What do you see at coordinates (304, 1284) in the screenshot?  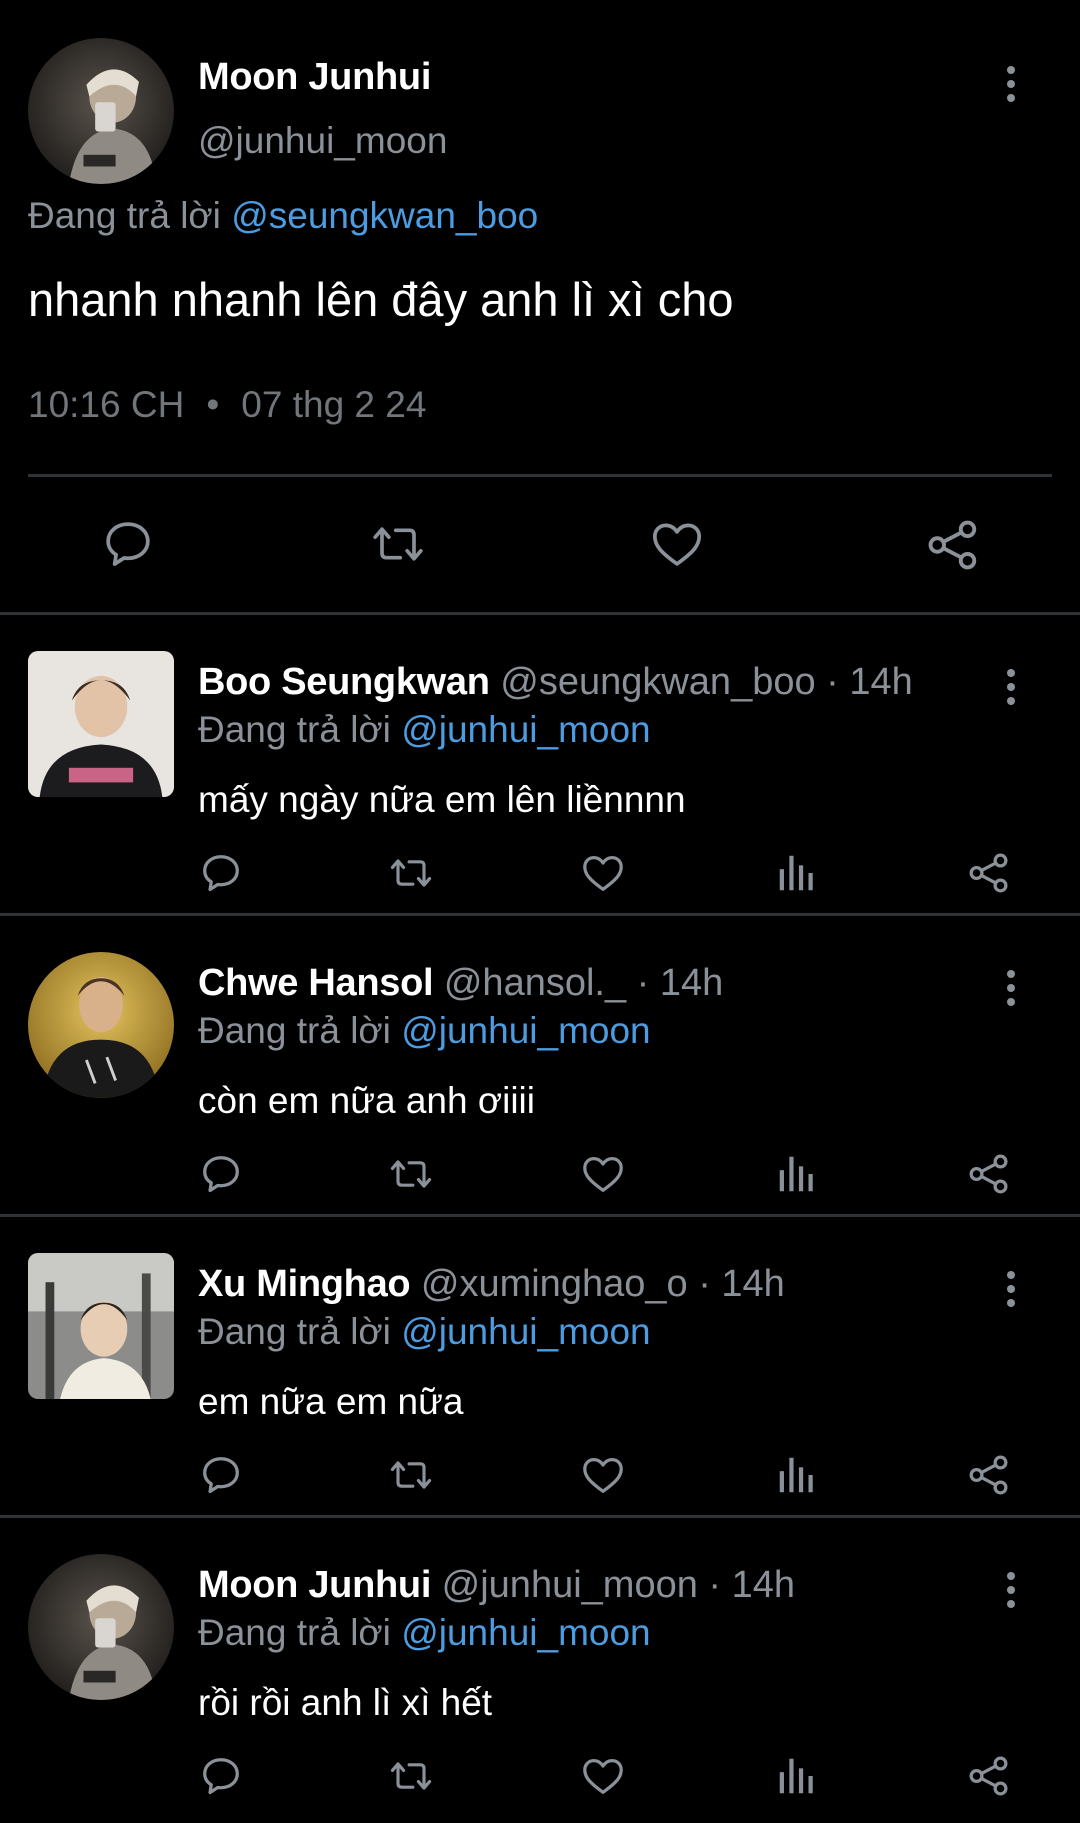 I see `author-name: Xu Minghao` at bounding box center [304, 1284].